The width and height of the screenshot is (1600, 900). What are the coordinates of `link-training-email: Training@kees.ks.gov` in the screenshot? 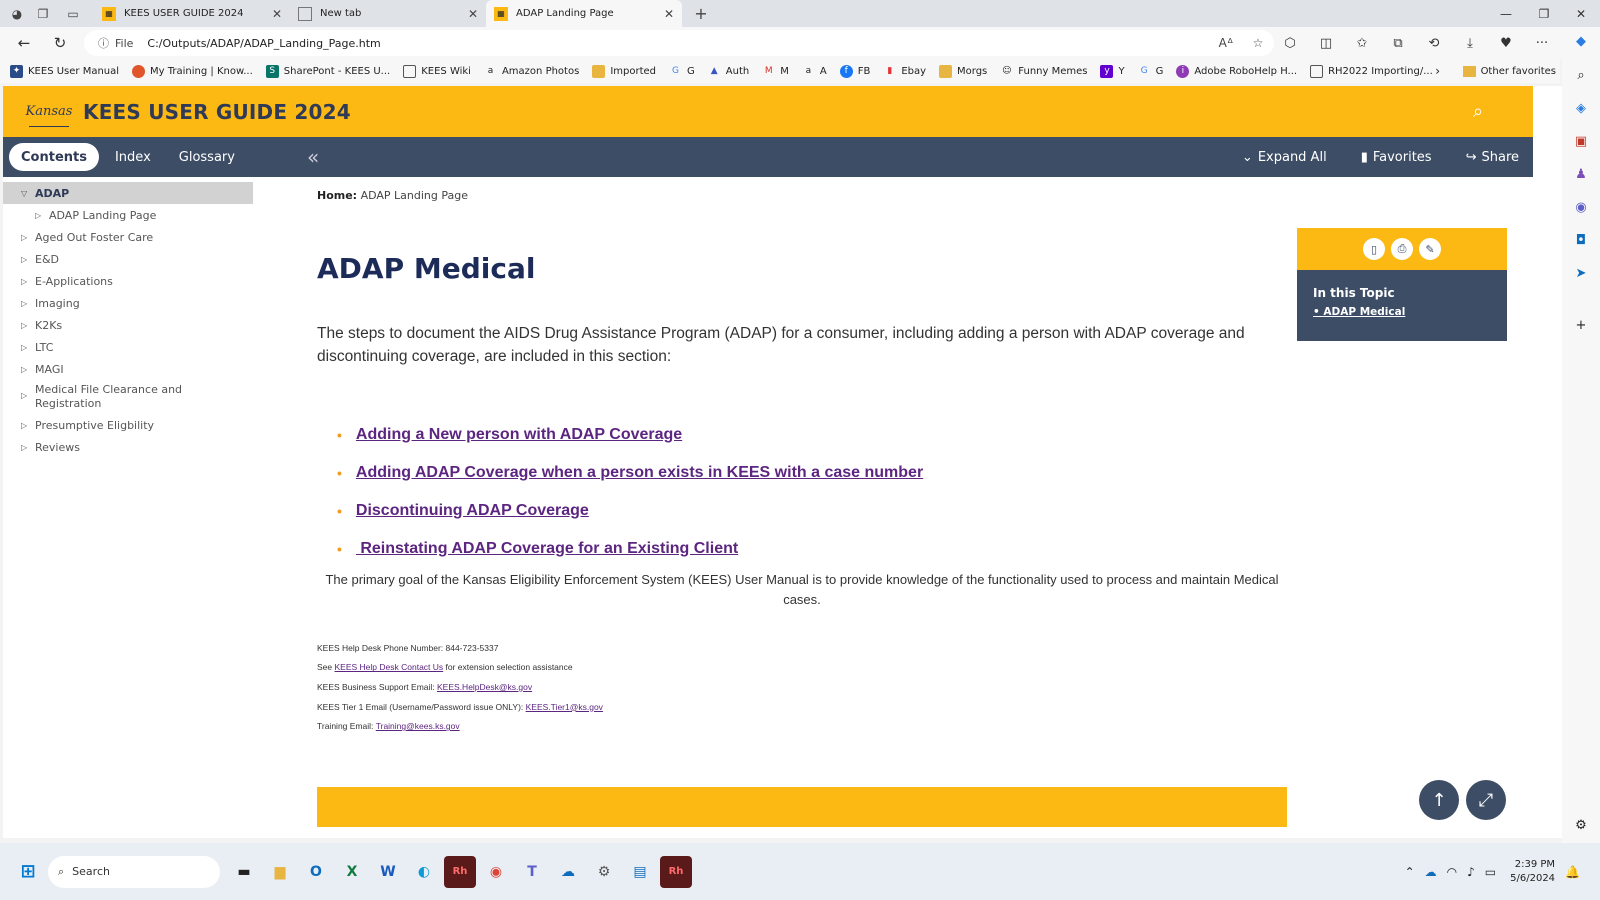 It's located at (418, 726).